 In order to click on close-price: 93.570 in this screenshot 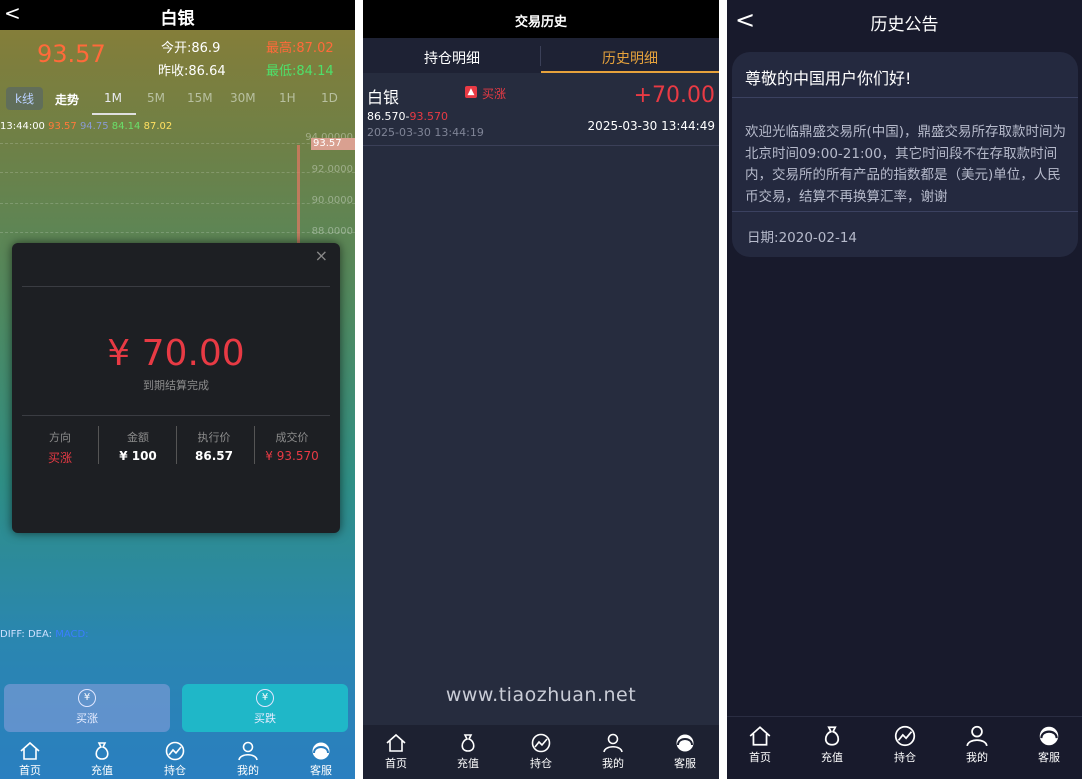, I will do `click(428, 116)`.